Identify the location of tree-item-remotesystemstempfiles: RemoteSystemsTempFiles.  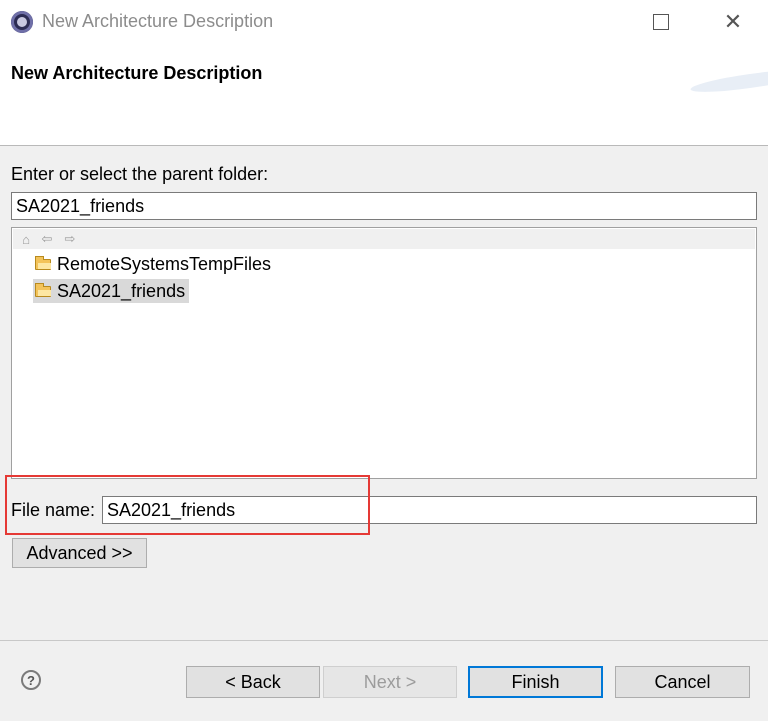
(154, 264).